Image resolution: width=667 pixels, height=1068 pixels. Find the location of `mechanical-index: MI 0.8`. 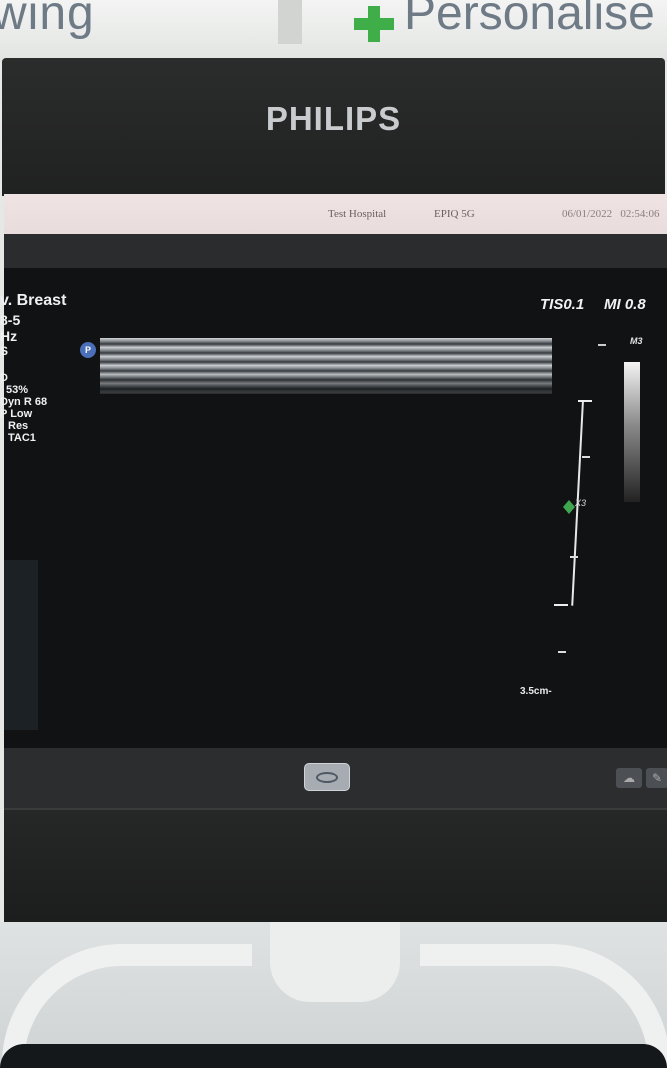

mechanical-index: MI 0.8 is located at coordinates (625, 304).